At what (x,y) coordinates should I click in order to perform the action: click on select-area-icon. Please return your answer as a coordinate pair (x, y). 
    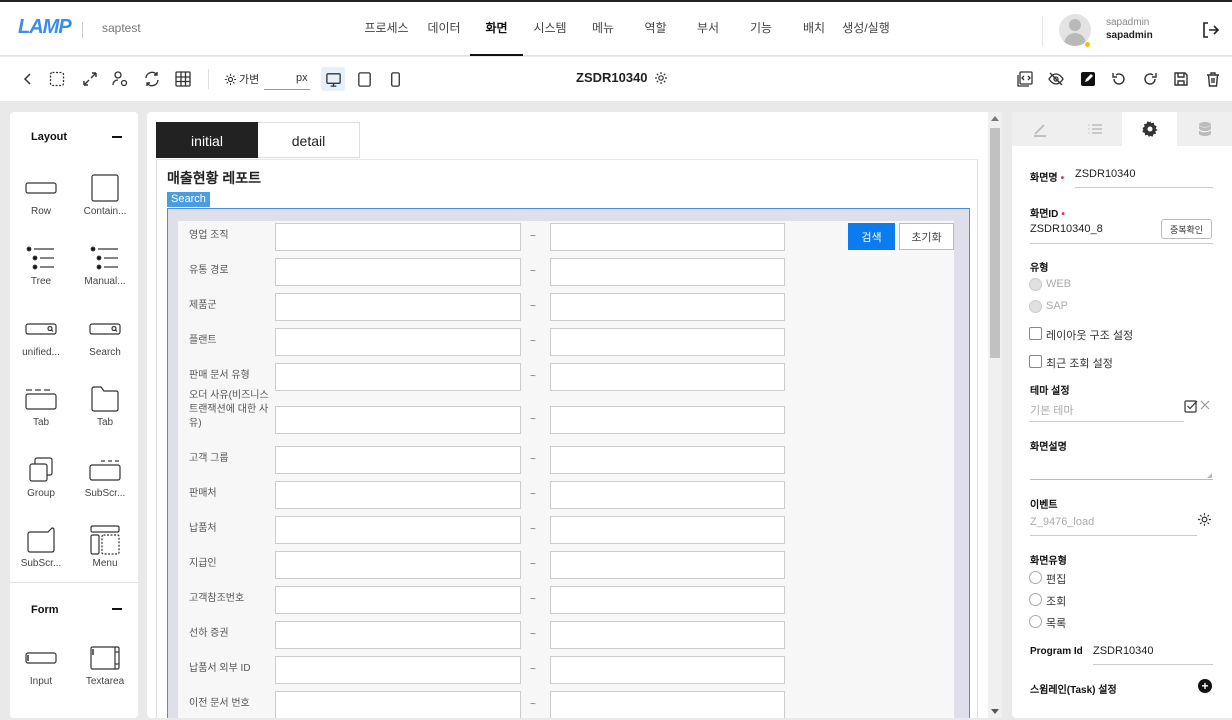
    Looking at the image, I should click on (57, 79).